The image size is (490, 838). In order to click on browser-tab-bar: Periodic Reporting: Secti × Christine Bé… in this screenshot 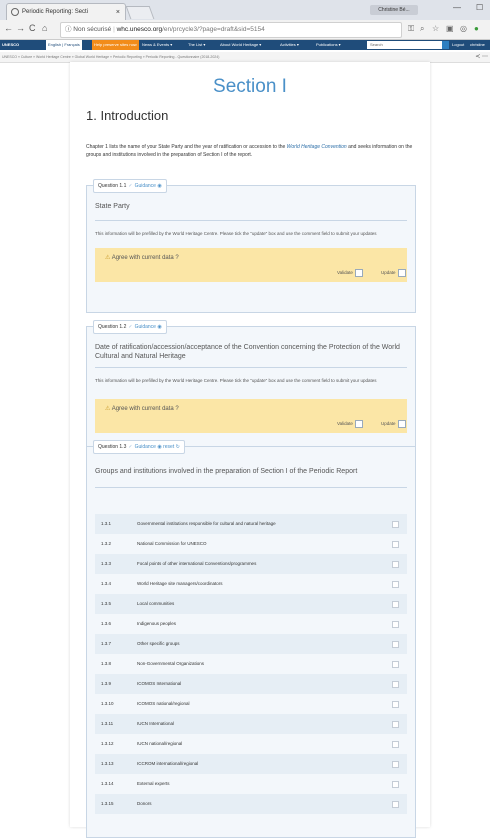, I will do `click(245, 10)`.